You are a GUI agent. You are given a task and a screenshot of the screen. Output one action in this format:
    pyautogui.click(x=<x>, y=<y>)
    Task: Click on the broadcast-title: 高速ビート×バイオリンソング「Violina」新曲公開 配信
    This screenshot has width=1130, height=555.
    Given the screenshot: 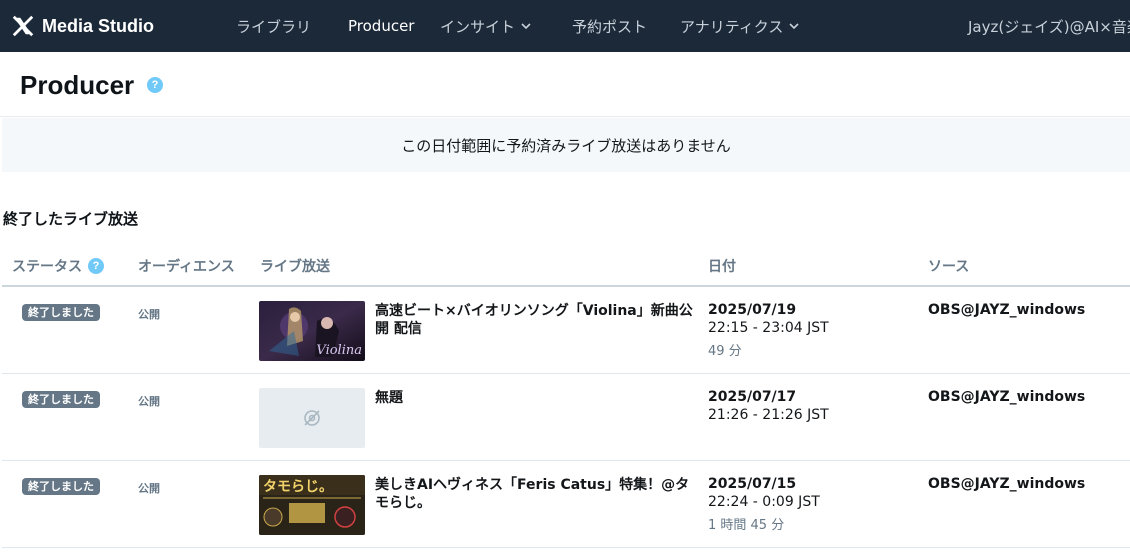 What is the action you would take?
    pyautogui.click(x=535, y=320)
    